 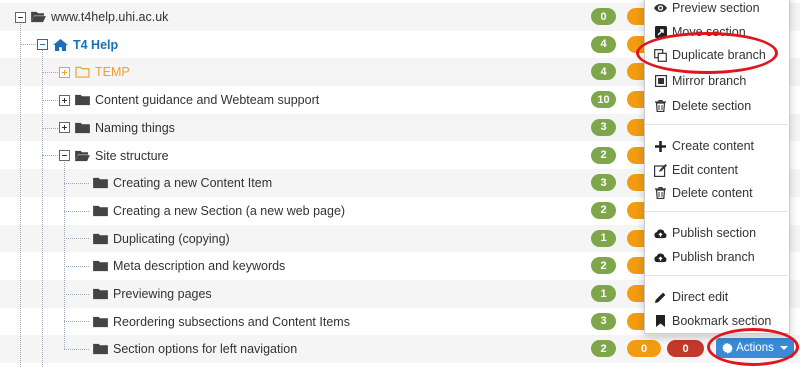 I want to click on tree-node-t4help: T4 Help, so click(x=77, y=45).